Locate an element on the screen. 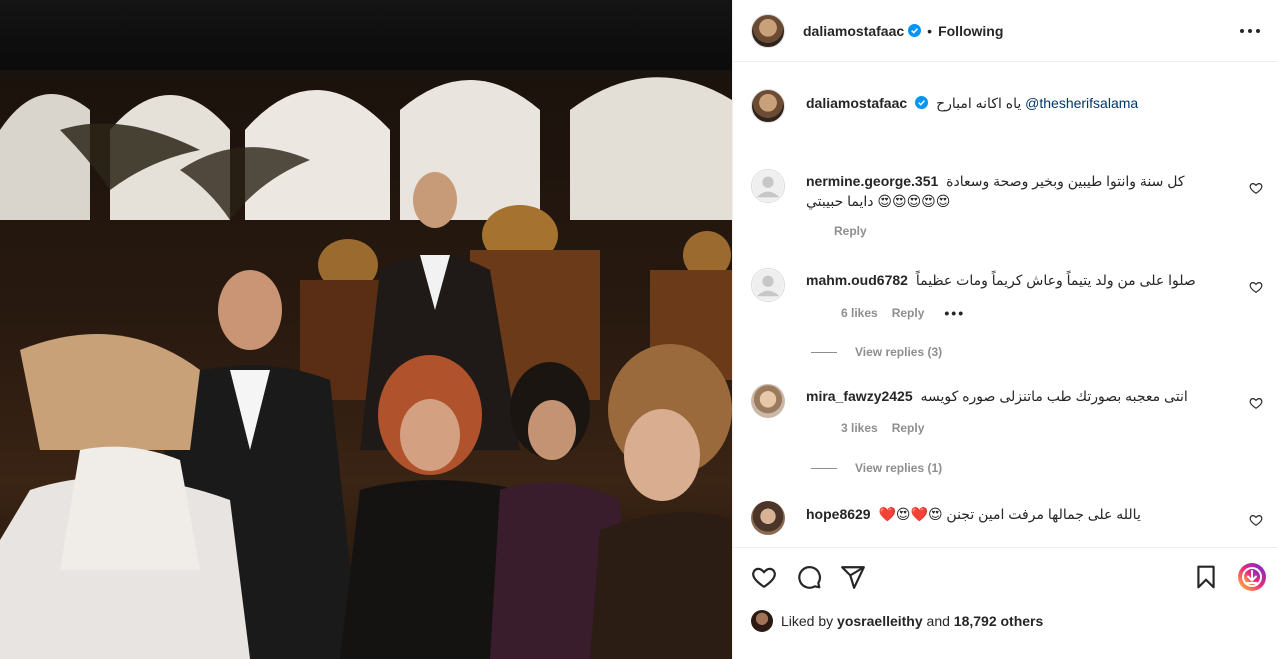 This screenshot has height=659, width=1277. like-count: 3 likes is located at coordinates (859, 428).